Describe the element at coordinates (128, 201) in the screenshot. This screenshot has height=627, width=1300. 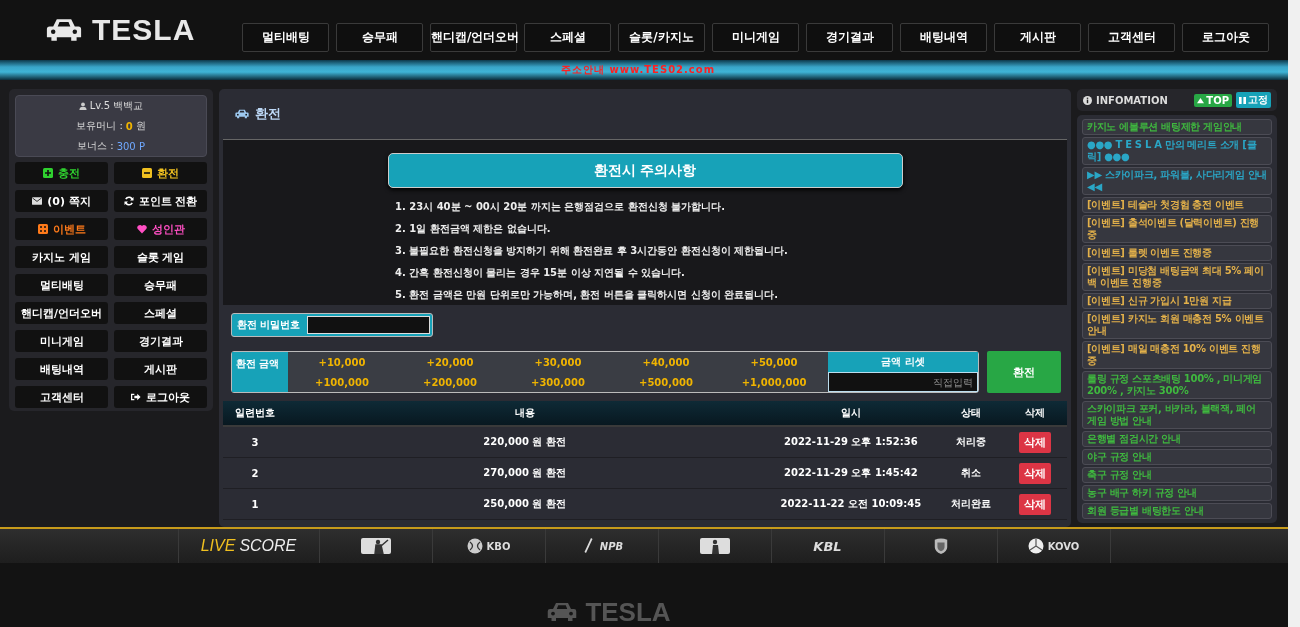
I see `refresh-icon` at that location.